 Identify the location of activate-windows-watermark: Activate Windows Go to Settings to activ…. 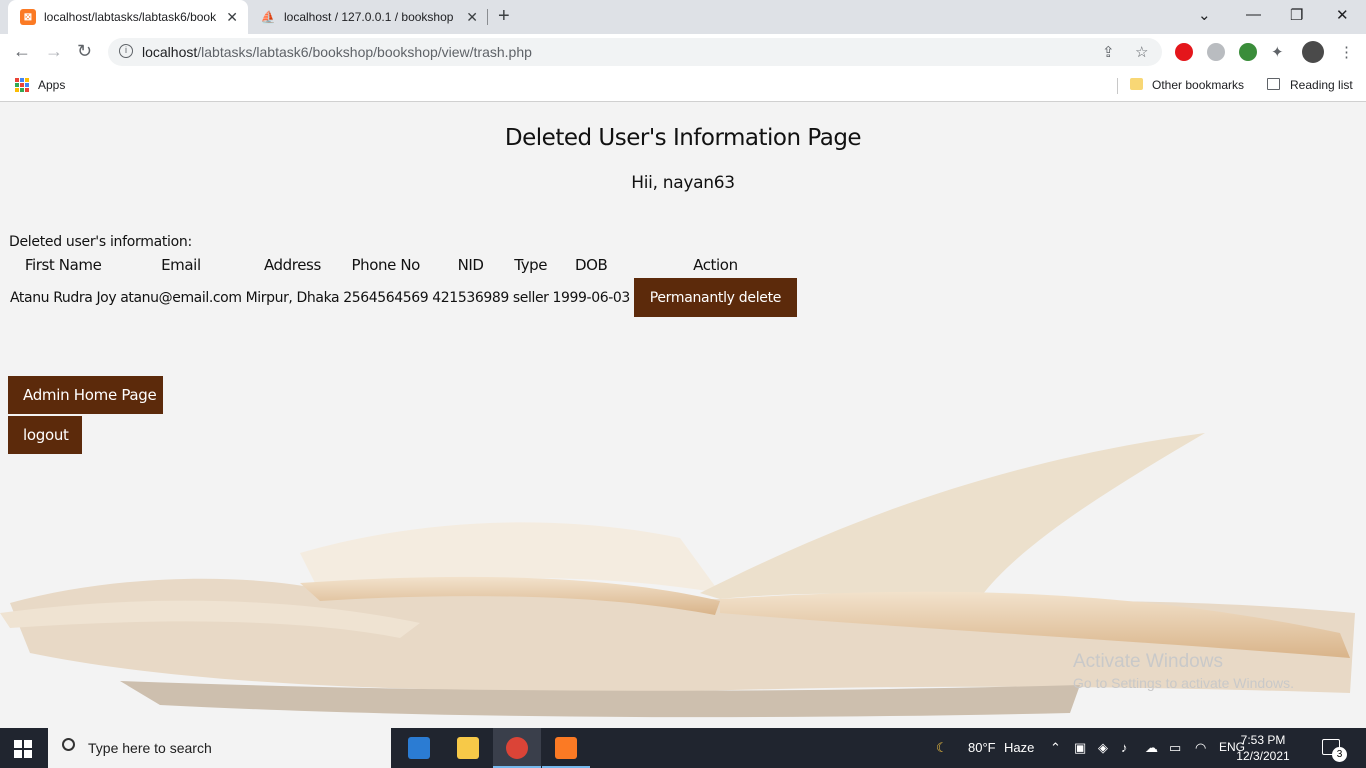
(1183, 671).